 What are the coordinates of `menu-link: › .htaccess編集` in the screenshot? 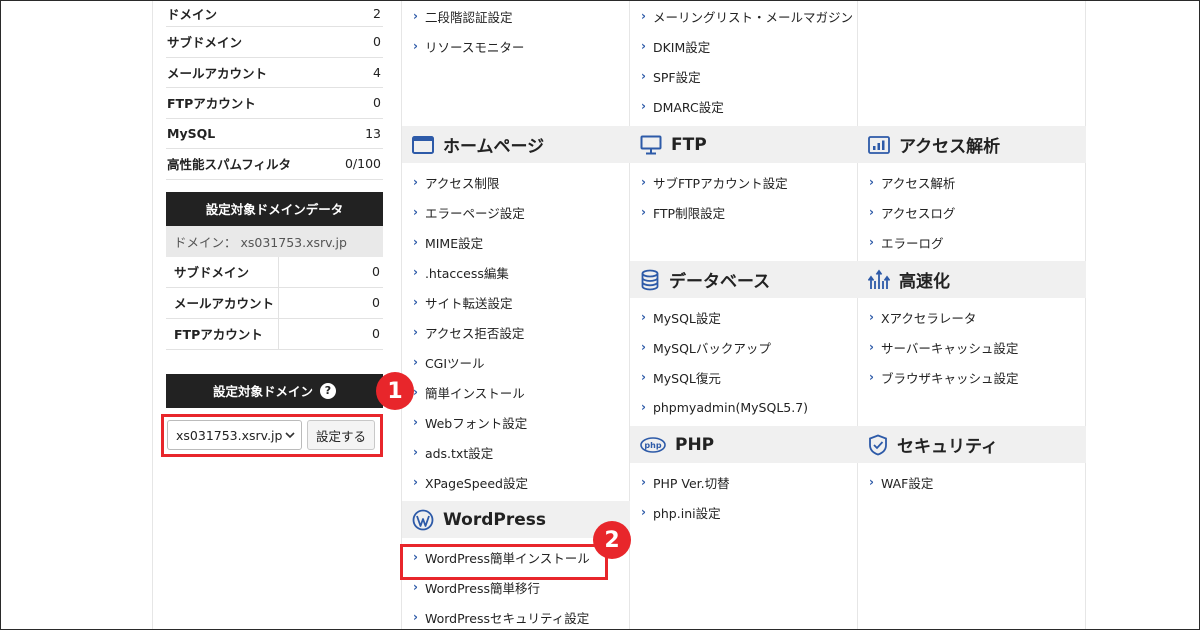 It's located at (516, 272).